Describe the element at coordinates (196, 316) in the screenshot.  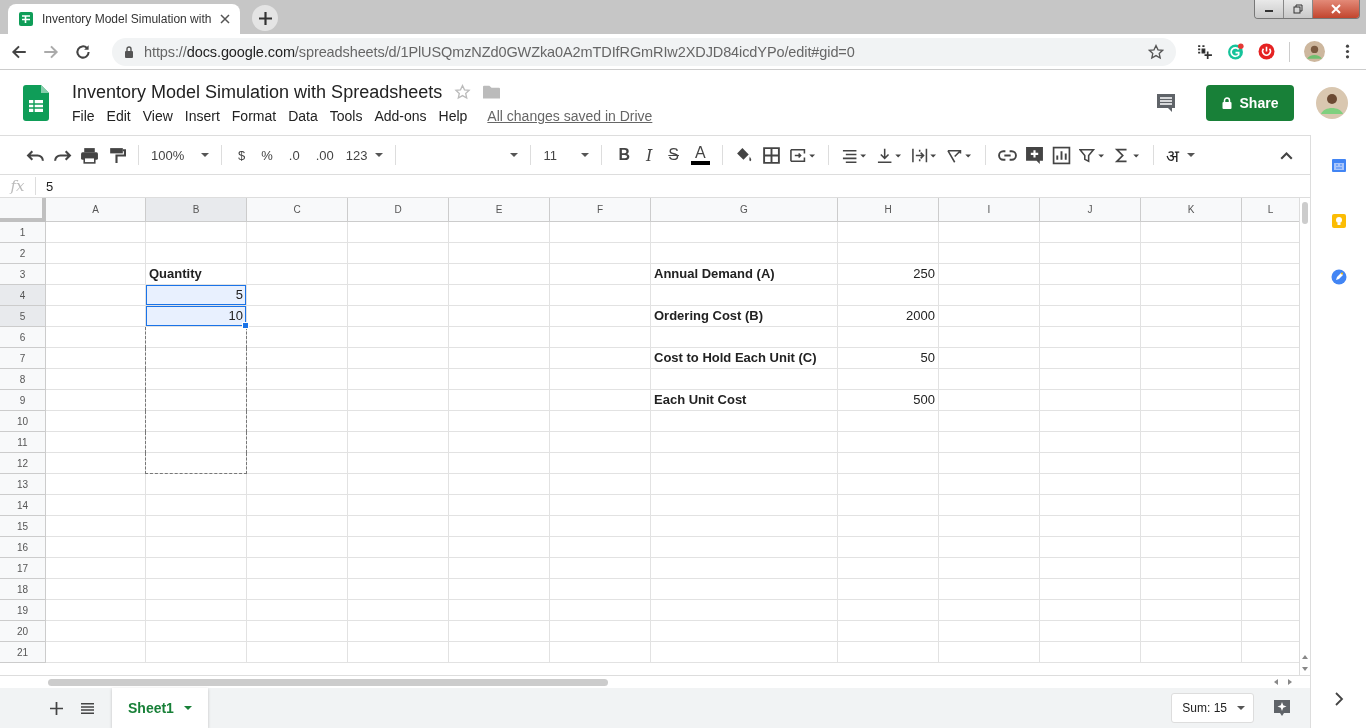
I see `table-cell: 10` at that location.